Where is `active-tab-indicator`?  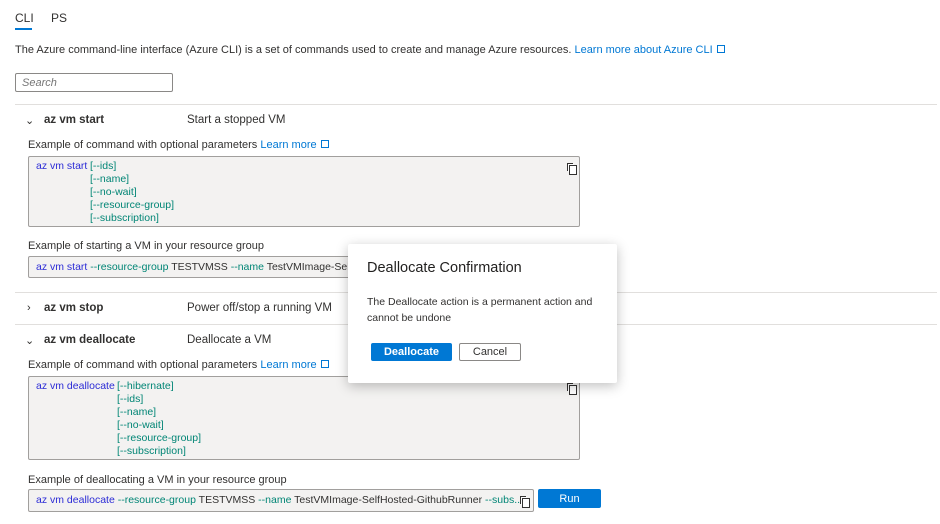
active-tab-indicator is located at coordinates (23, 29).